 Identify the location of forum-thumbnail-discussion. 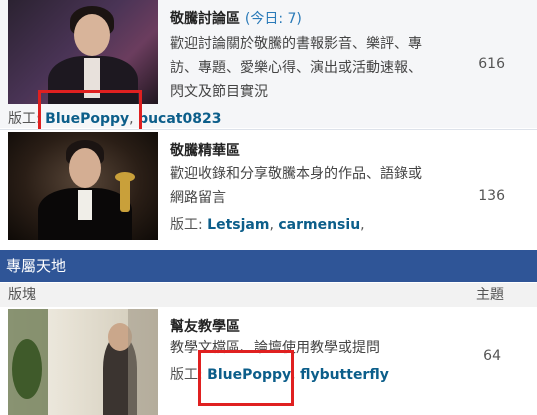
(83, 52).